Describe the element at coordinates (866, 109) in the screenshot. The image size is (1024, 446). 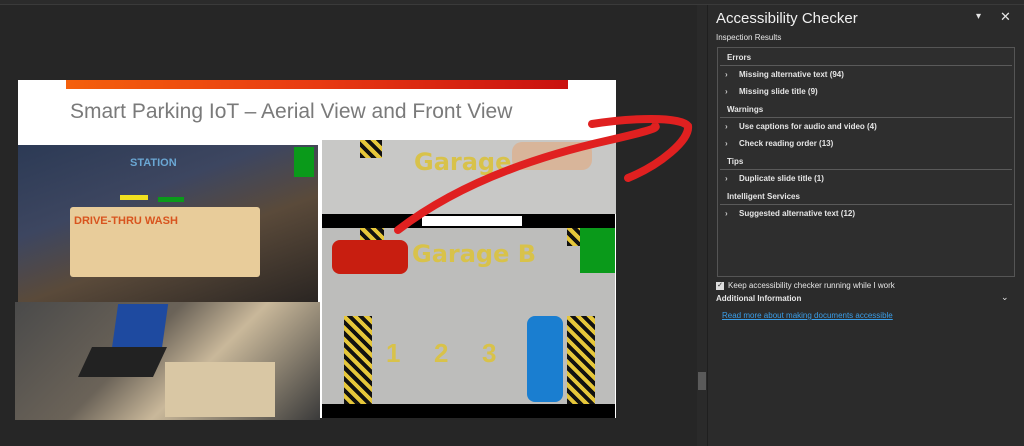
I see `section-warnings: Warnings` at that location.